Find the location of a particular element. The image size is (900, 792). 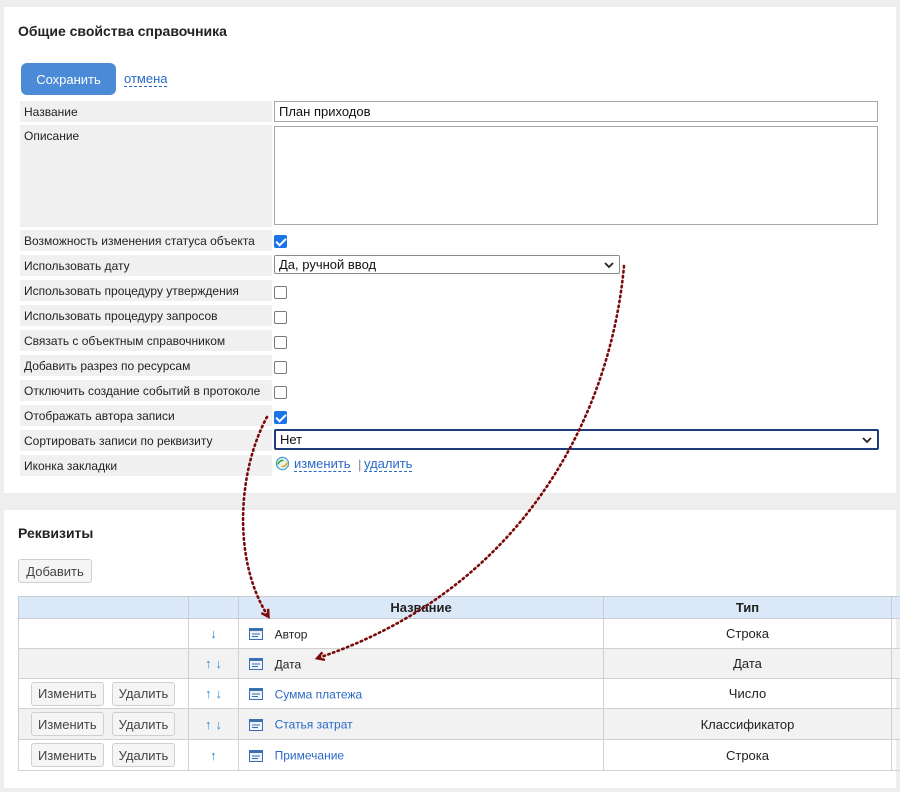

requests-checkbox is located at coordinates (280, 317).